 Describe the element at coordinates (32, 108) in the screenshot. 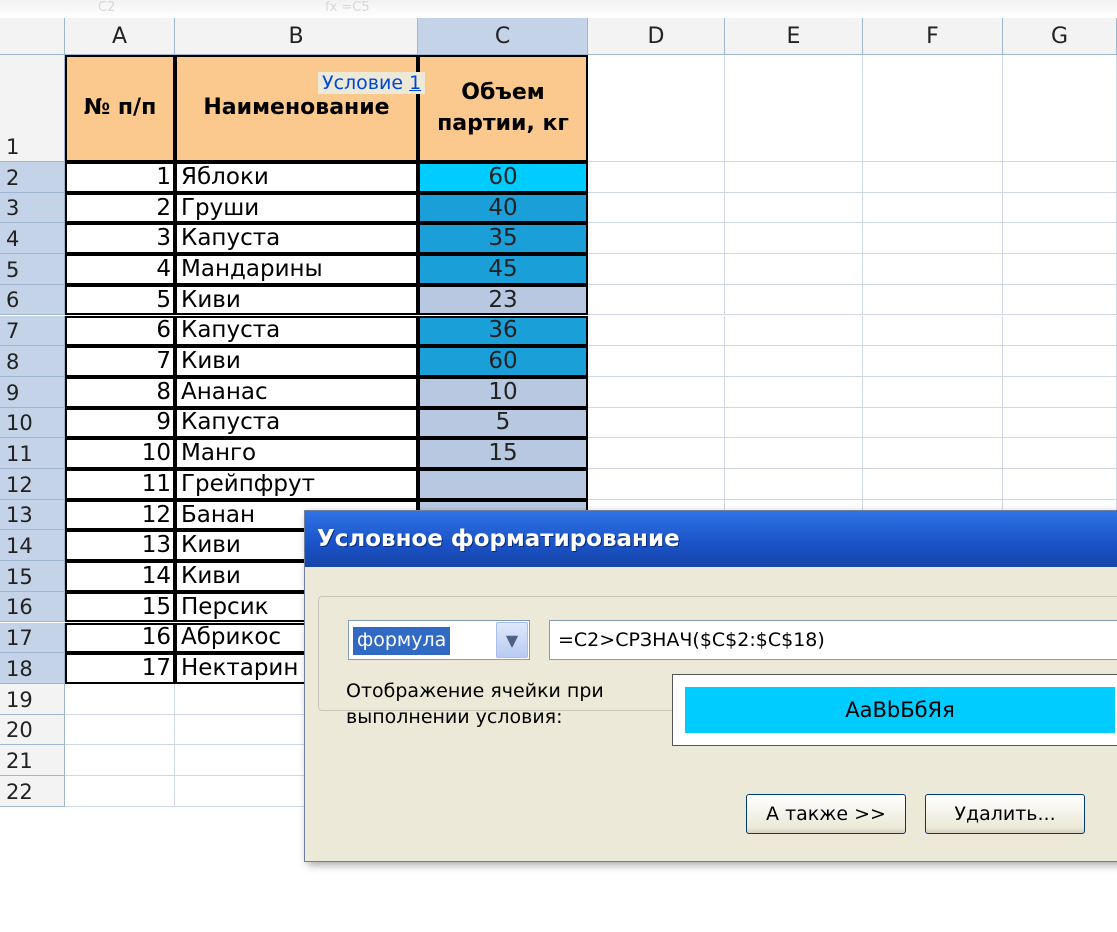

I see `row-header: 1` at that location.